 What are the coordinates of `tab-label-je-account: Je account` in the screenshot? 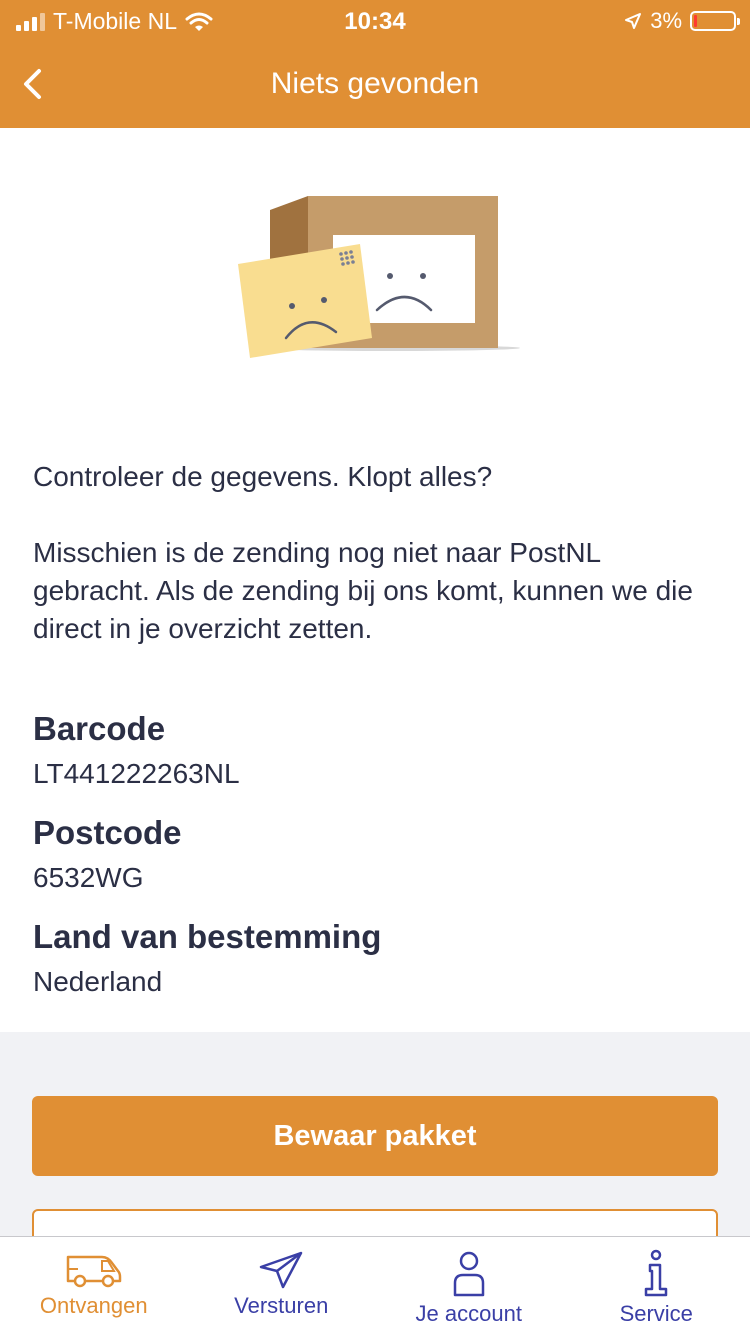 It's located at (468, 1313).